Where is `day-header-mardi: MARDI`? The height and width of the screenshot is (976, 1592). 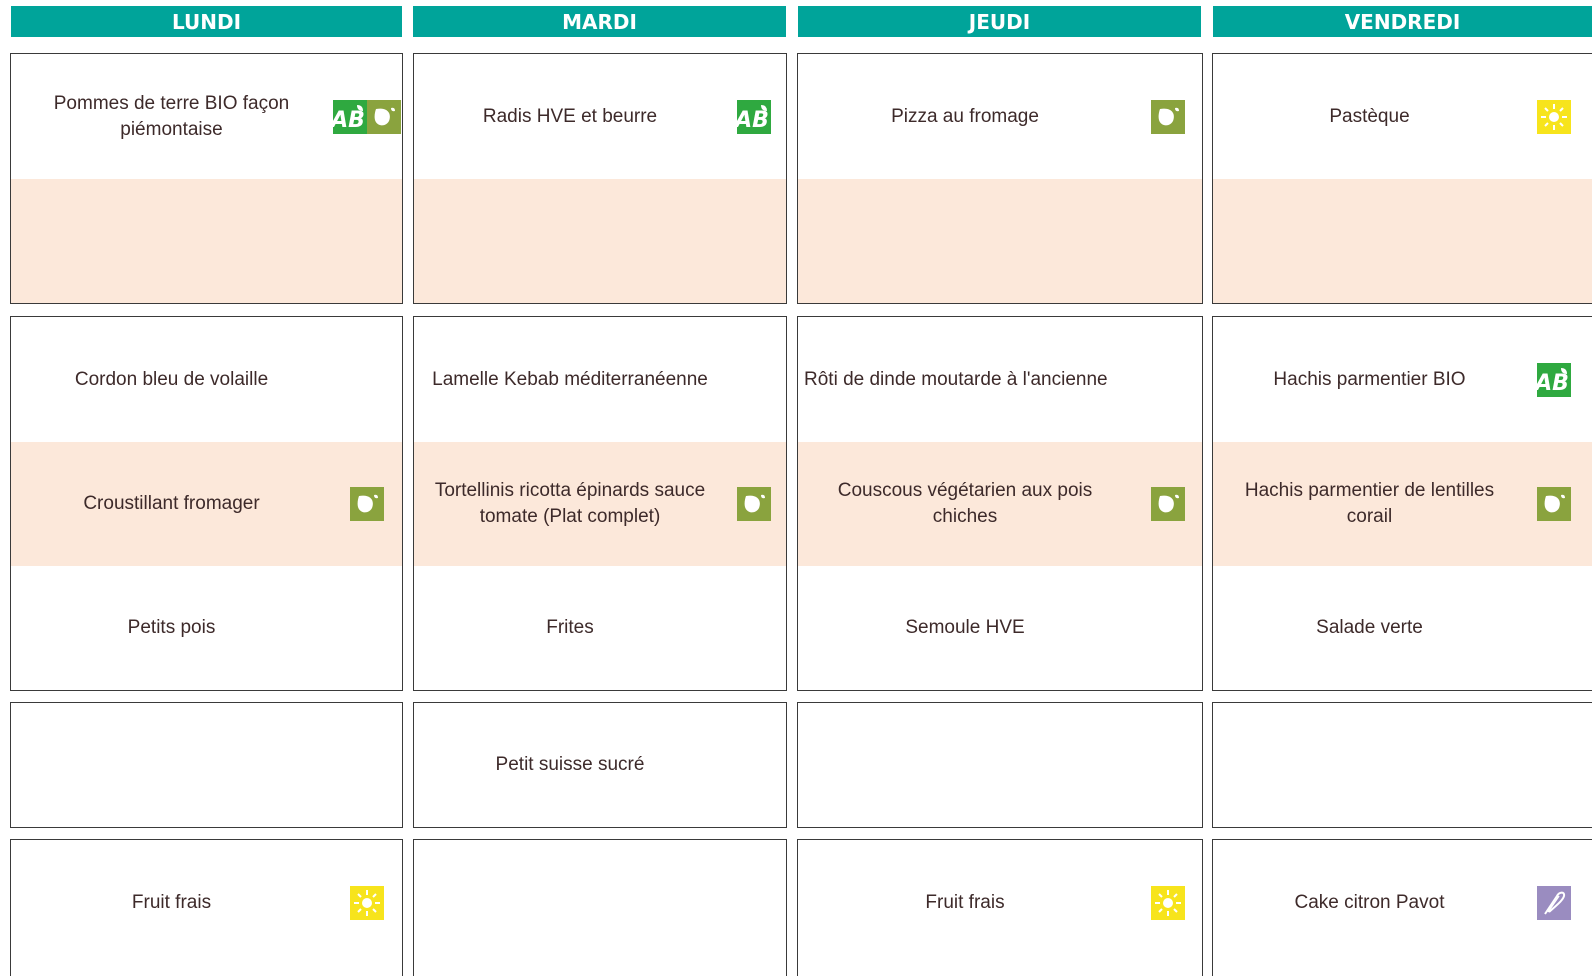 day-header-mardi: MARDI is located at coordinates (599, 21).